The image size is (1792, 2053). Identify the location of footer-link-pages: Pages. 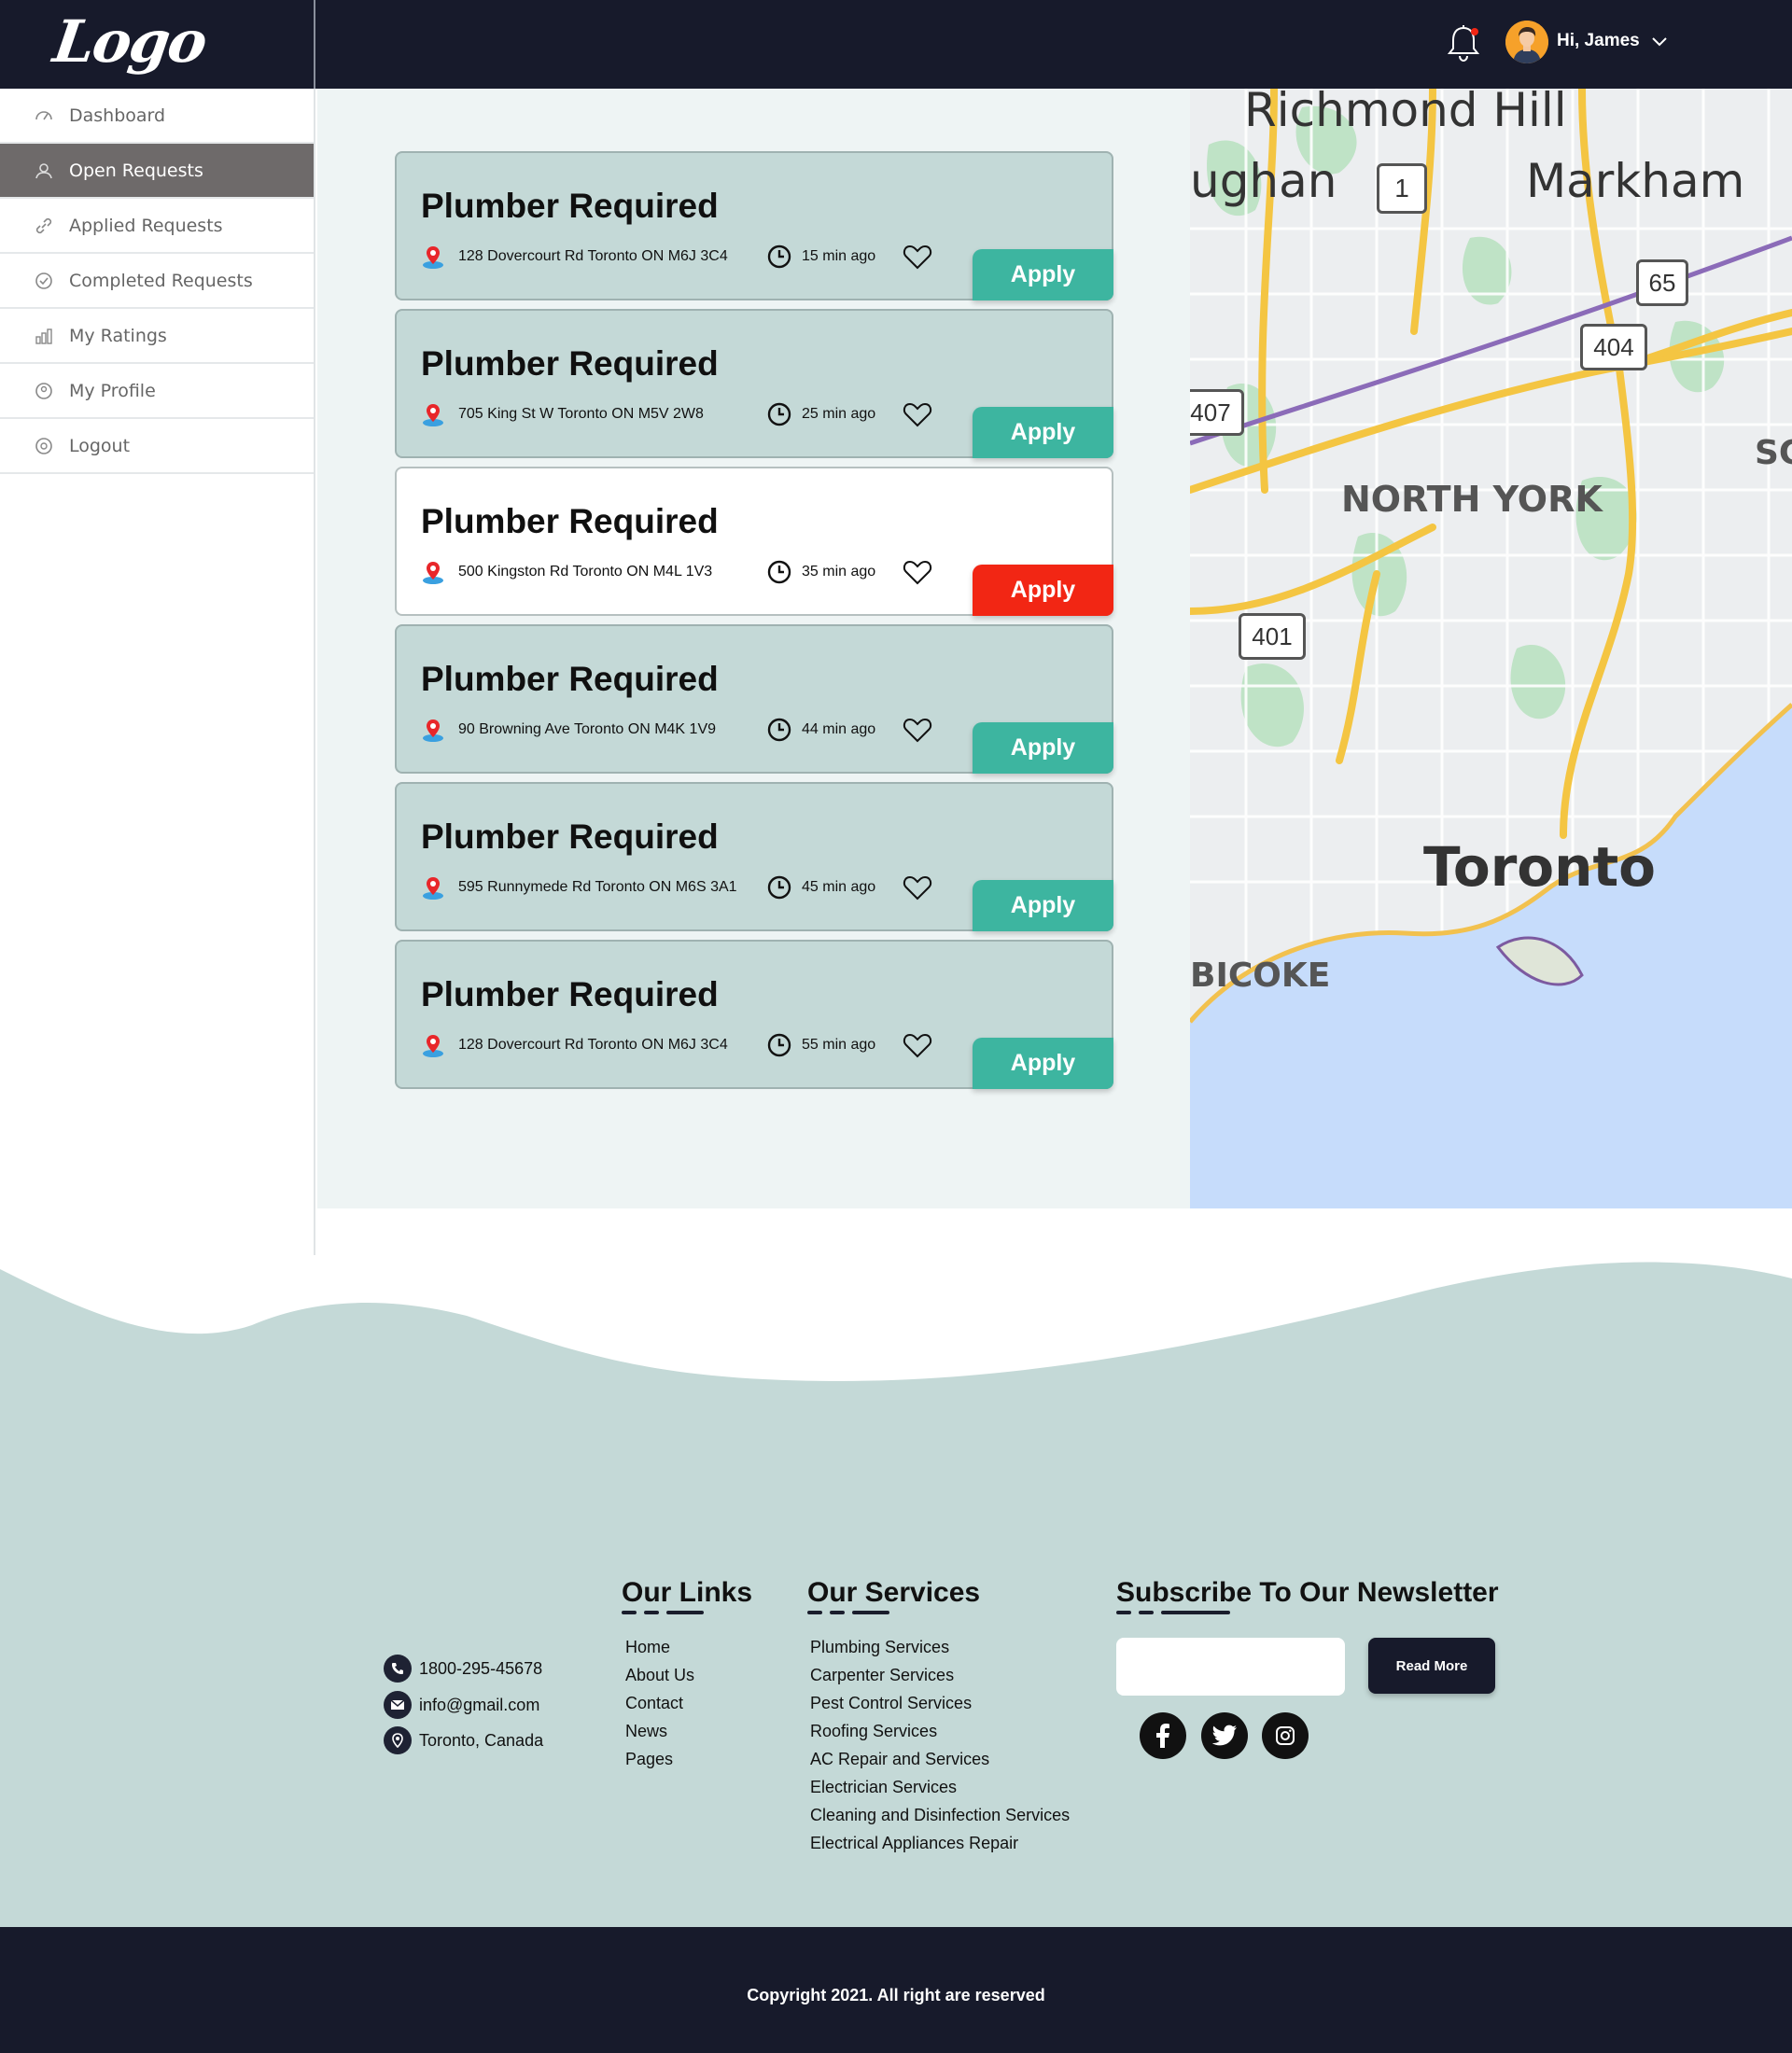
(659, 1759).